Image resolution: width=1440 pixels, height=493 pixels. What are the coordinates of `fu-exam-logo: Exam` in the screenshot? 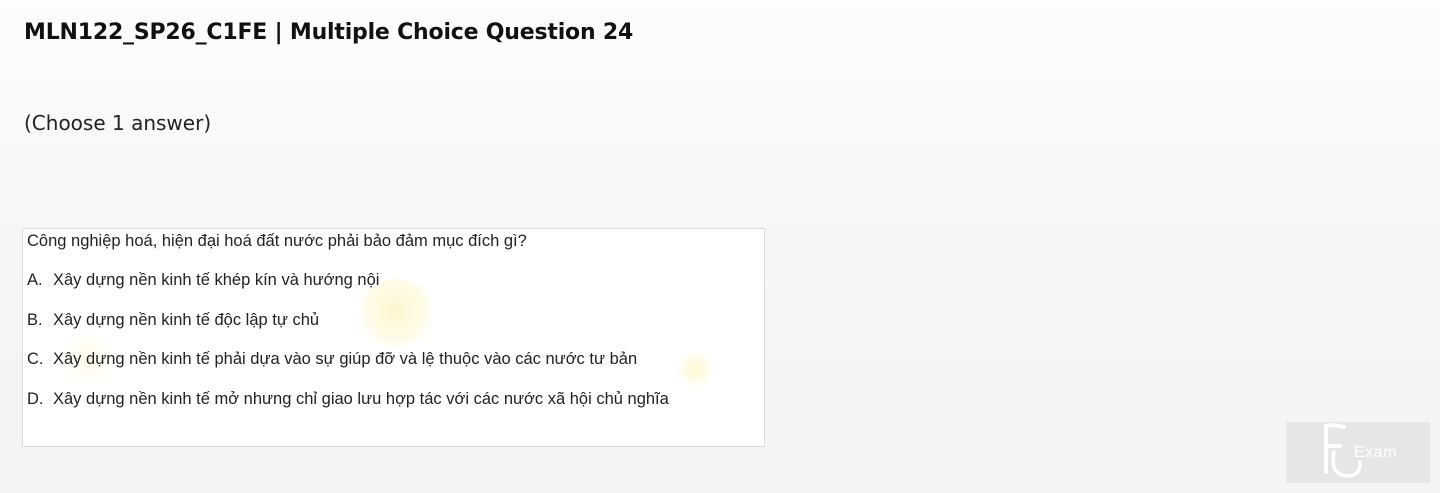 It's located at (1358, 452).